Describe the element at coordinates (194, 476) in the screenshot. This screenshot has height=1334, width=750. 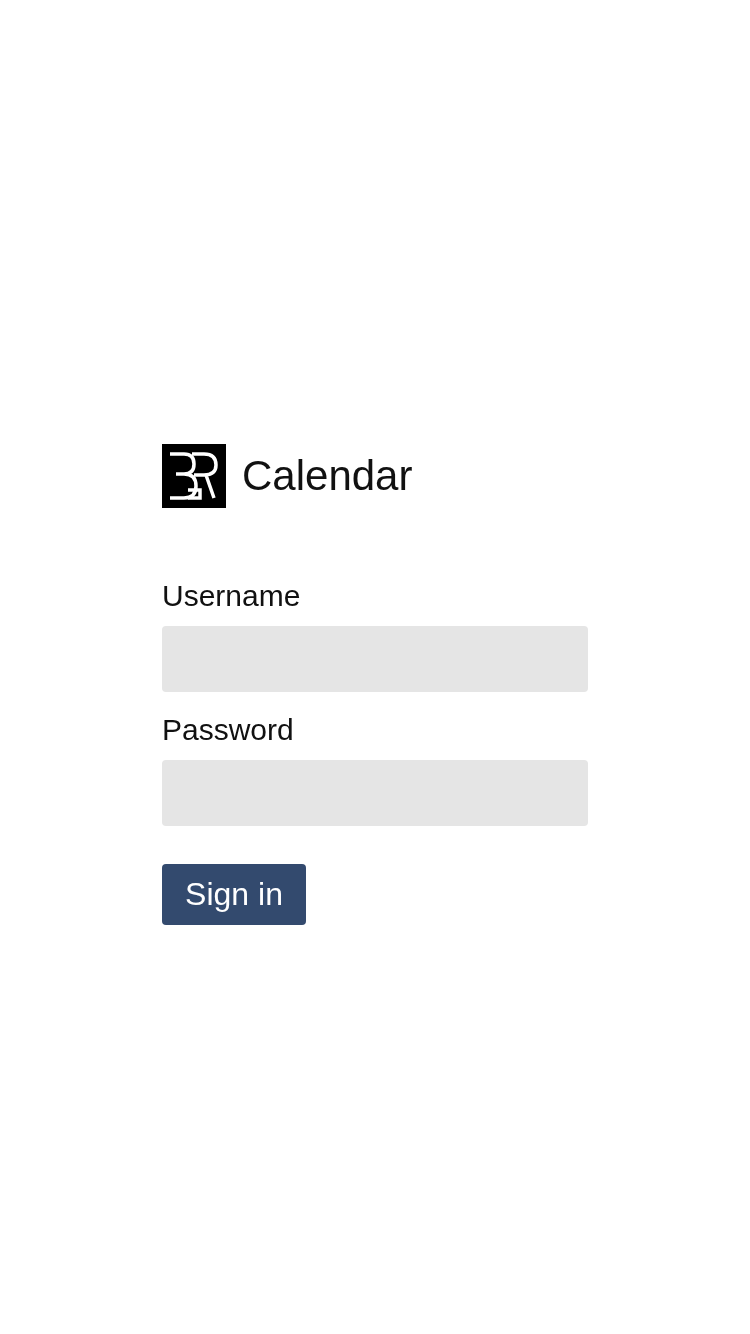
I see `logo-icon` at that location.